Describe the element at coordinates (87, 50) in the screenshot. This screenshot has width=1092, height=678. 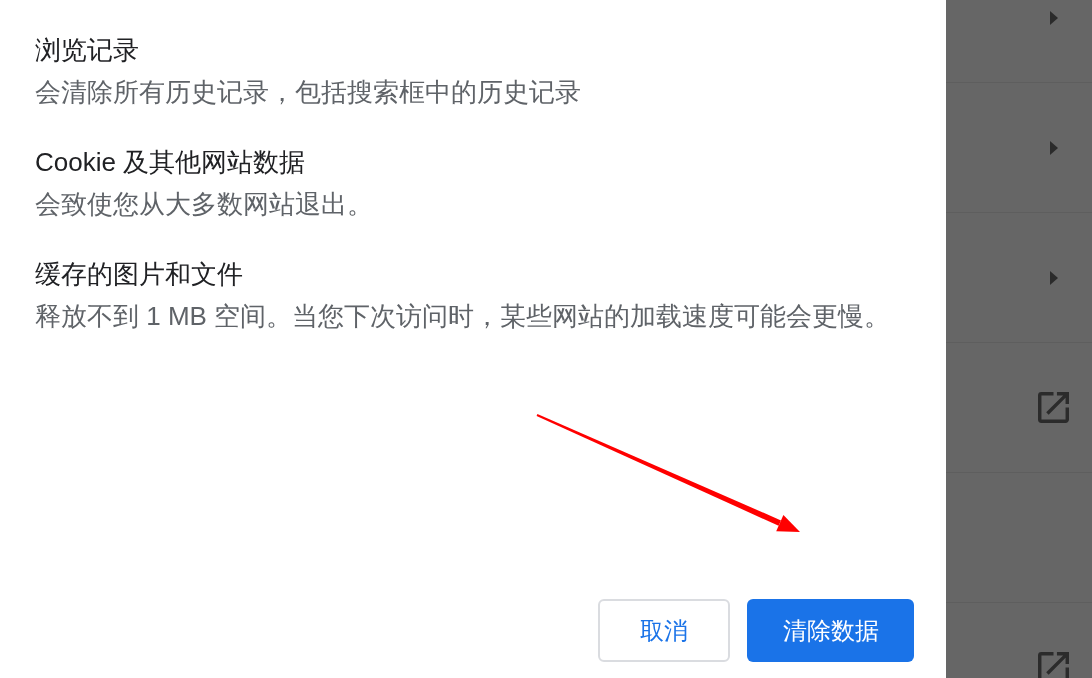
I see `option-title: 浏览记录` at that location.